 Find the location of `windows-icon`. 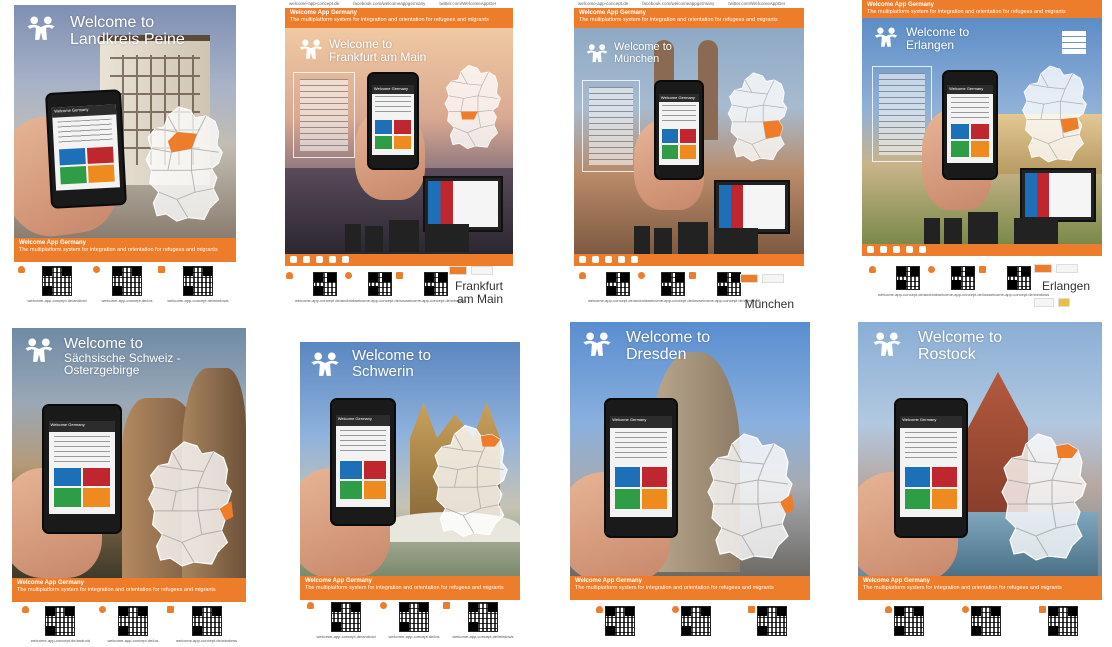

windows-icon is located at coordinates (983, 269).